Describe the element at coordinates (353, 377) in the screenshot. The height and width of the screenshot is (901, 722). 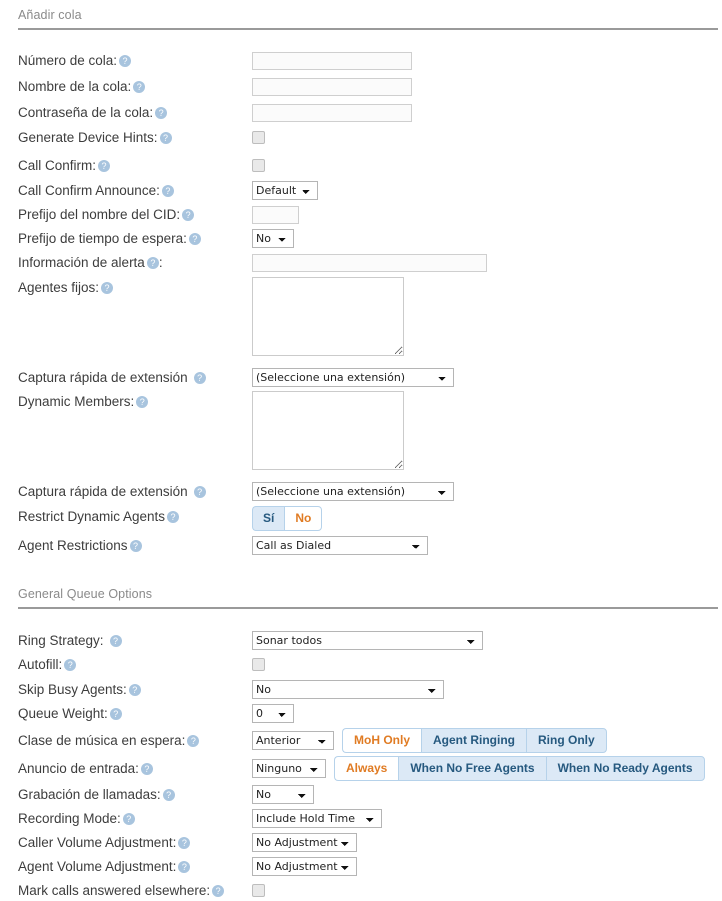
I see `quick-pickup-1-select: (Seleccione una extensión)` at that location.